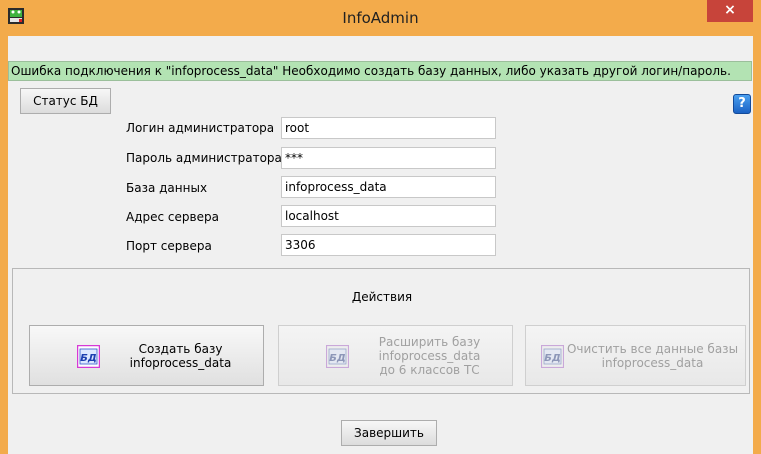  I want to click on create-db-button: БД Создать базу infoprocess_data, so click(146, 355).